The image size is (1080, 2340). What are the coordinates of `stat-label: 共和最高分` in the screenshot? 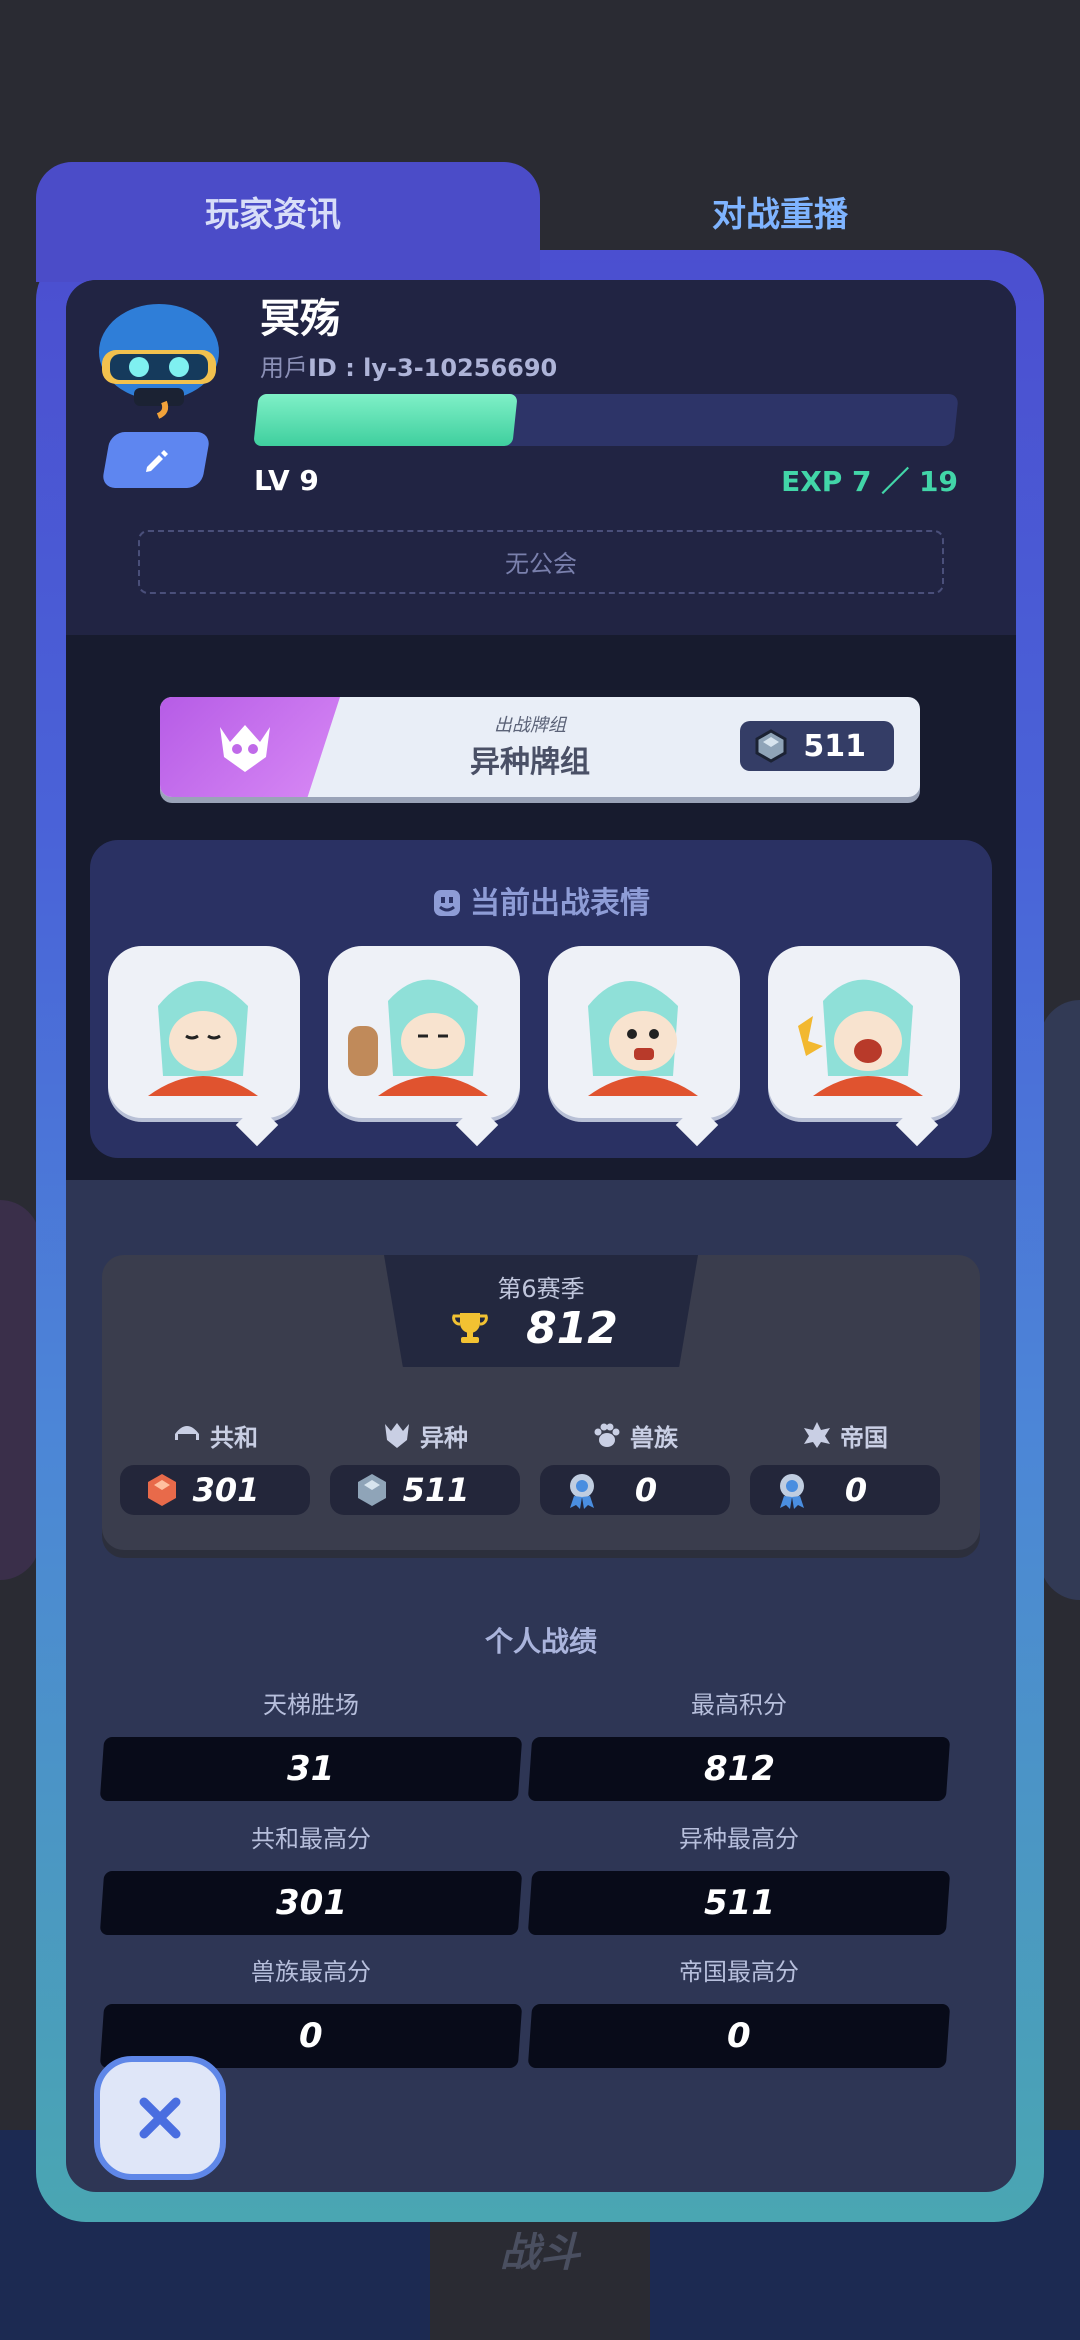 It's located at (311, 1839).